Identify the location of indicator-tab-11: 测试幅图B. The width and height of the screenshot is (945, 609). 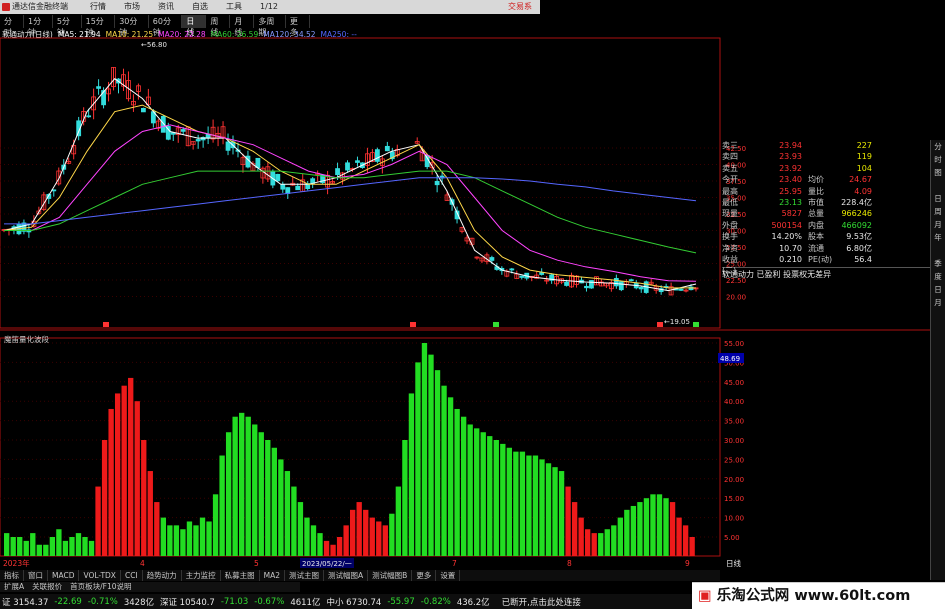
(390, 575).